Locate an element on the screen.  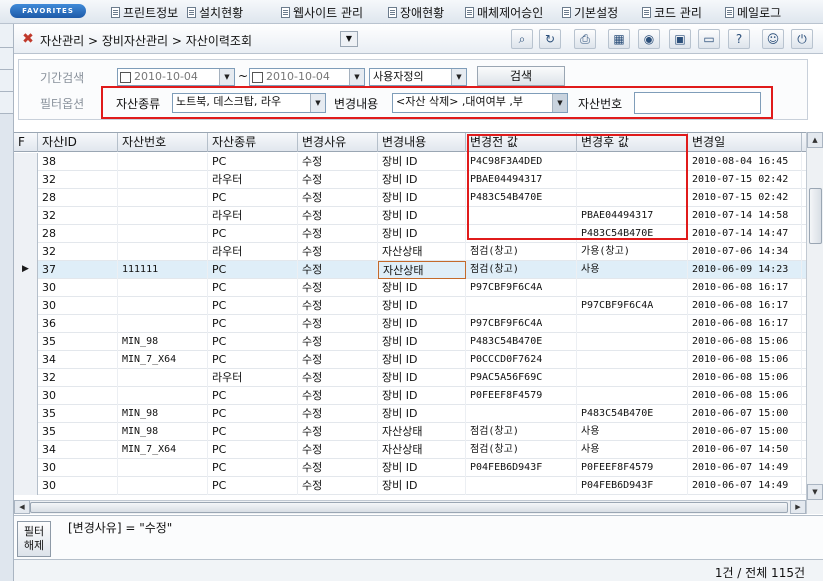
cell-change-content: 자산상태 is located at coordinates (422, 450).